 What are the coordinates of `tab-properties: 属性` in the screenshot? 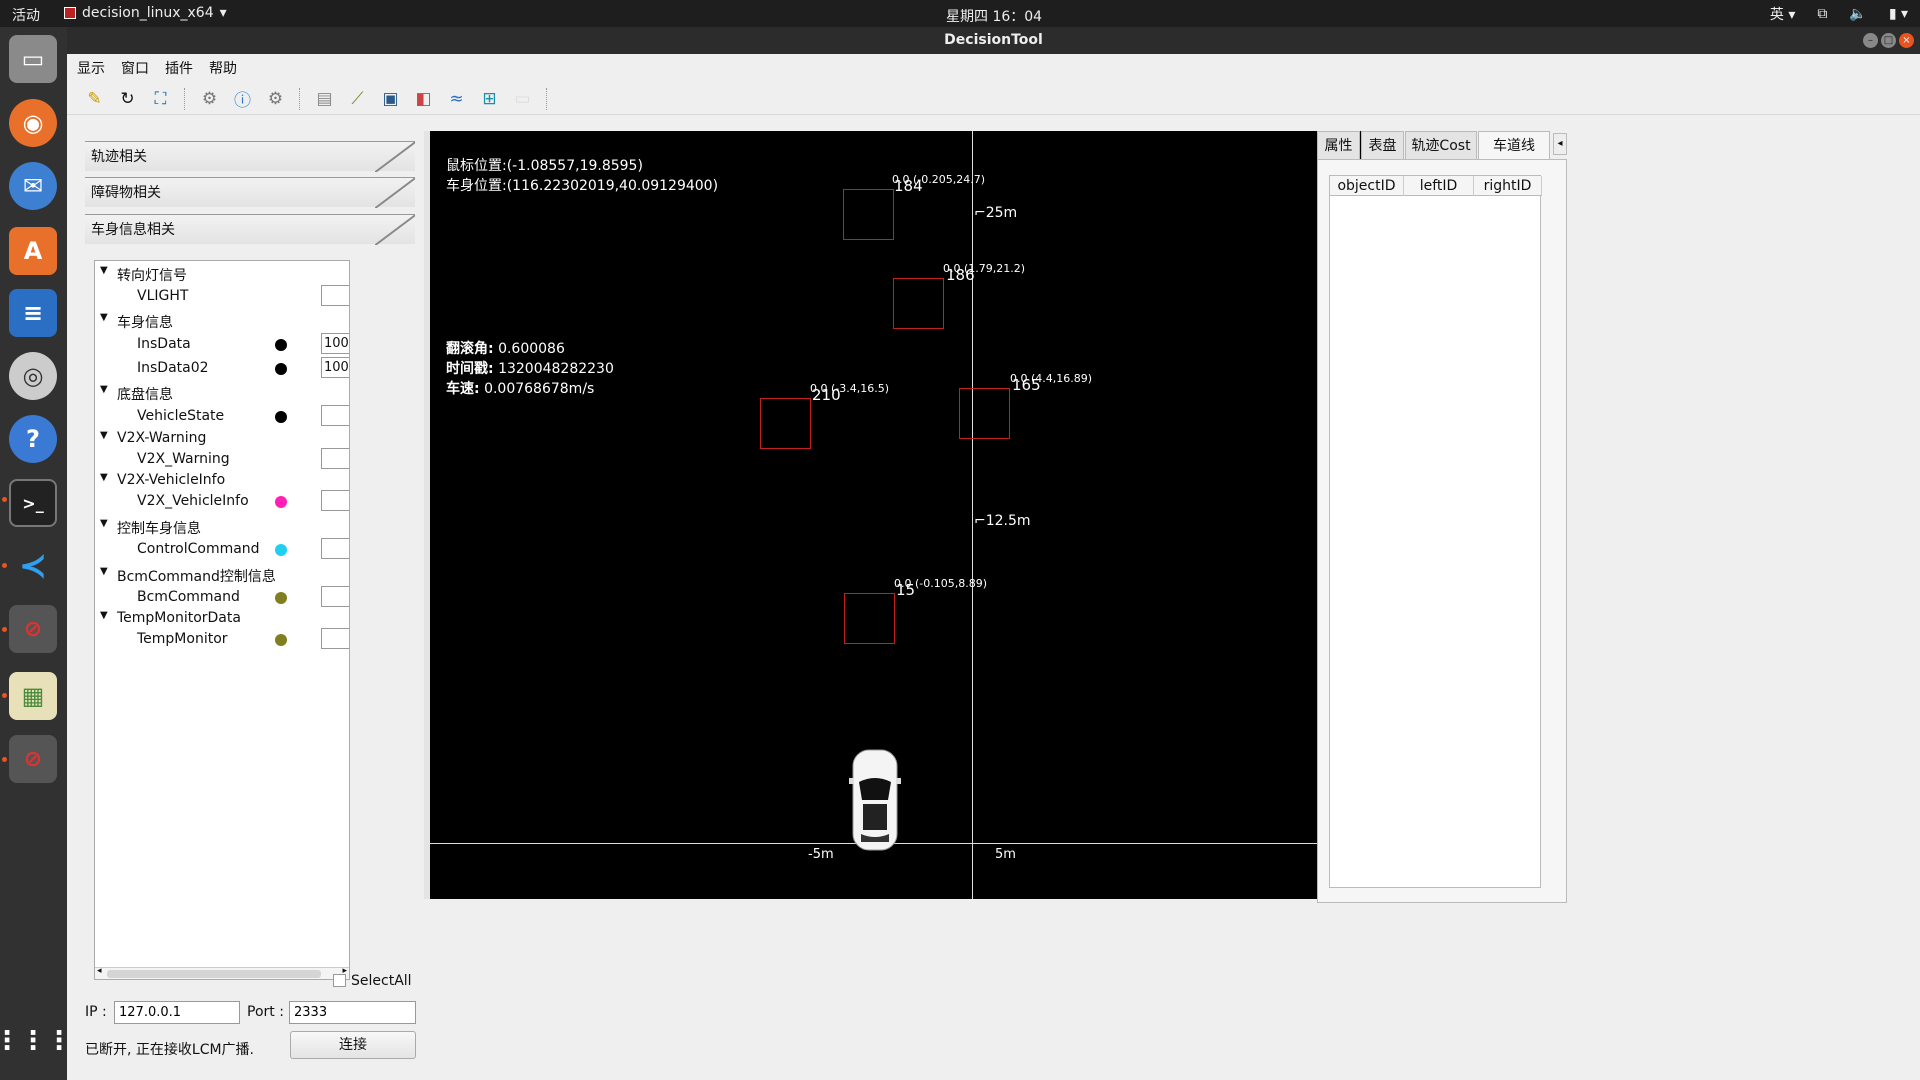 It's located at (1338, 145).